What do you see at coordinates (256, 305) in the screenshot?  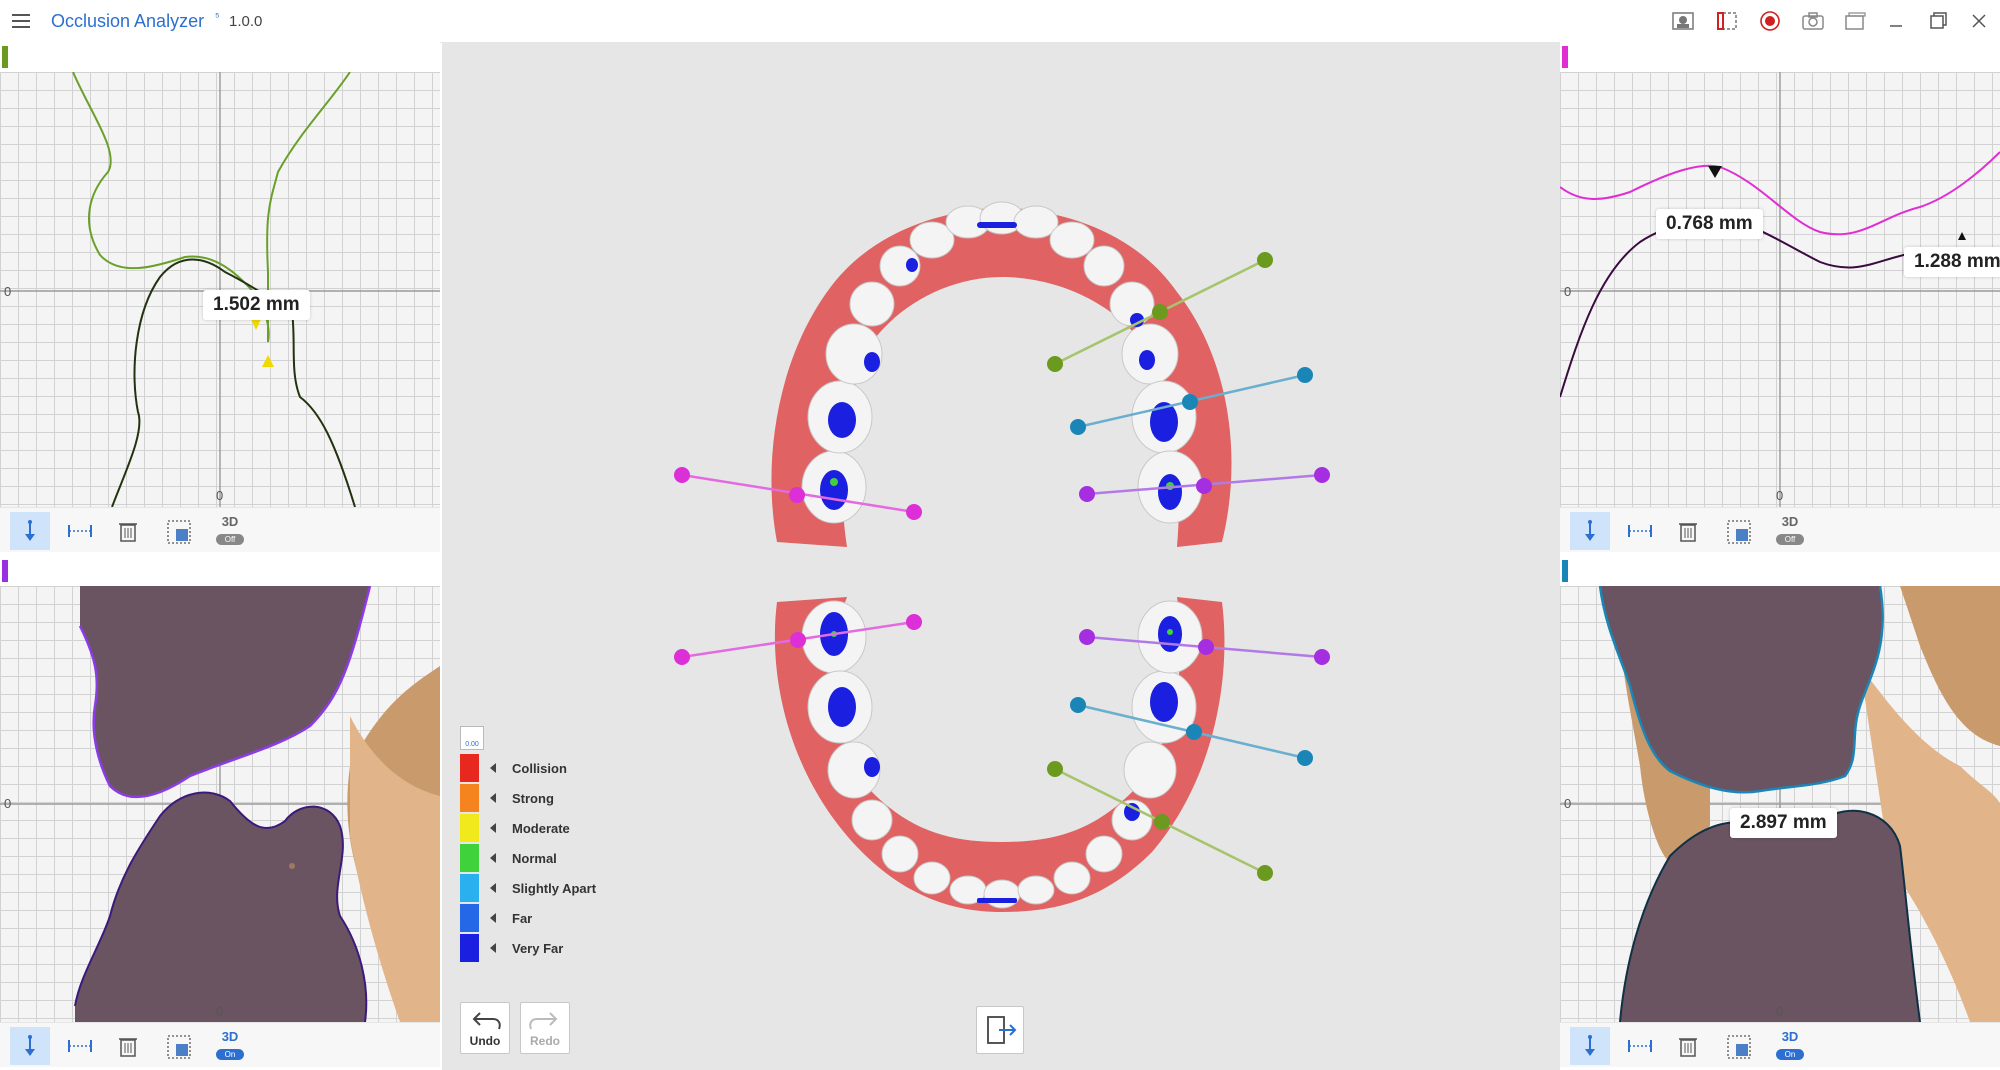 I see `distance-measurement: 1.502 mm` at bounding box center [256, 305].